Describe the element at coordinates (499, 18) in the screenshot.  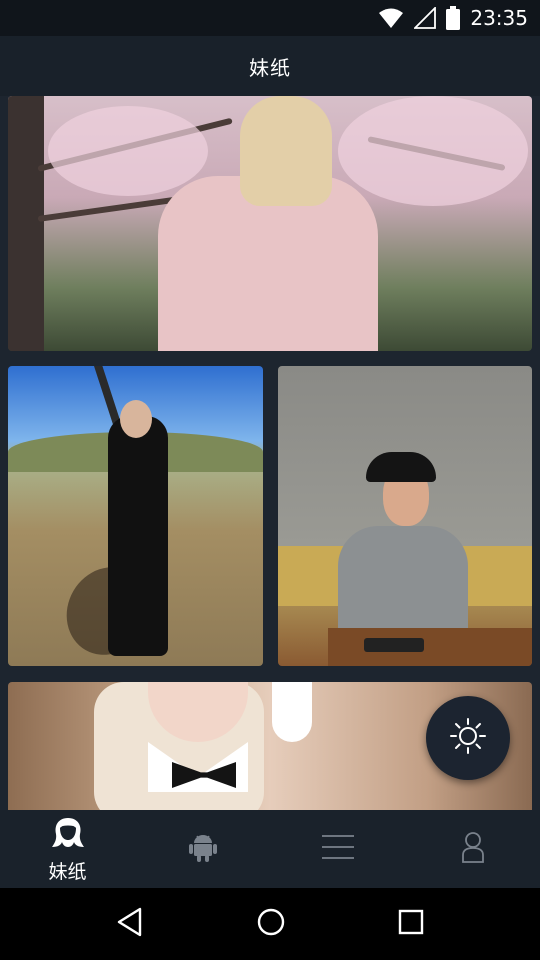
I see `clock-time: 23:35` at that location.